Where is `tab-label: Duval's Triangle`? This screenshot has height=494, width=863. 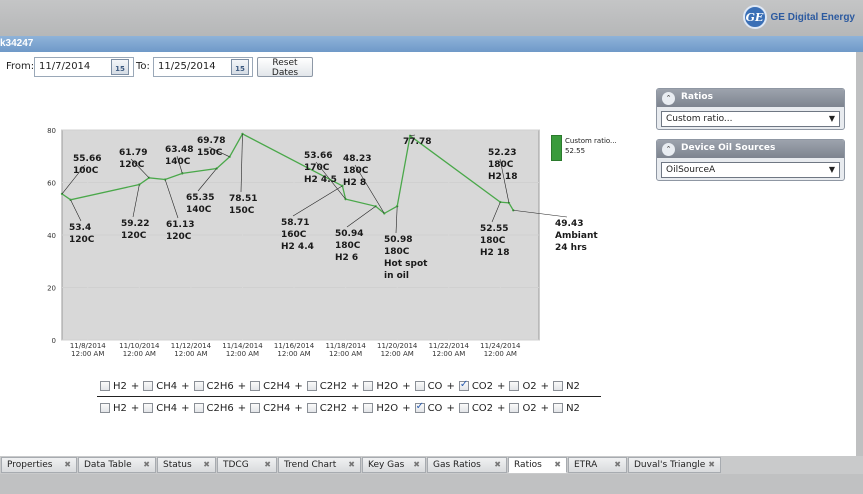
tab-label: Duval's Triangle is located at coordinates (670, 465).